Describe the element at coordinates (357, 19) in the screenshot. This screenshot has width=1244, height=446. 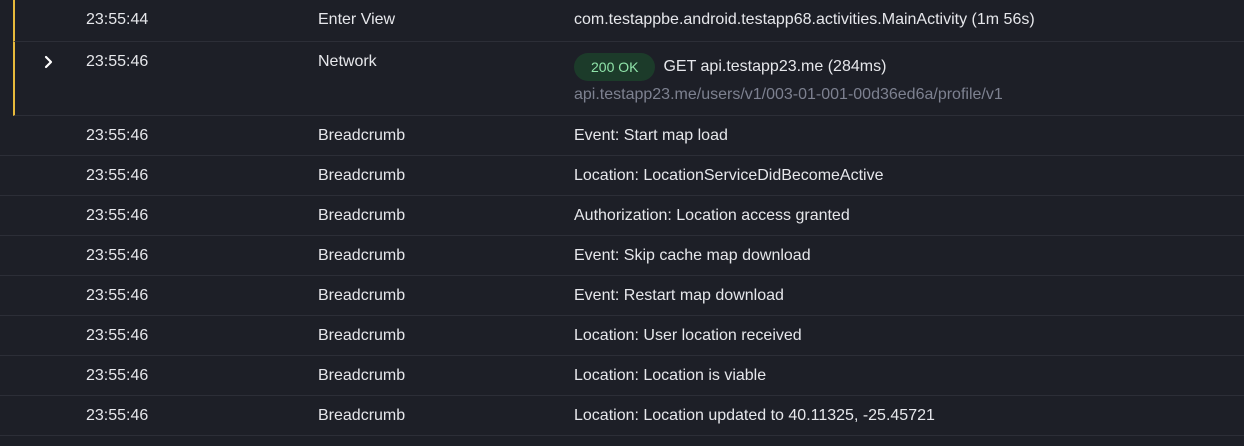
I see `event-type: Enter View` at that location.